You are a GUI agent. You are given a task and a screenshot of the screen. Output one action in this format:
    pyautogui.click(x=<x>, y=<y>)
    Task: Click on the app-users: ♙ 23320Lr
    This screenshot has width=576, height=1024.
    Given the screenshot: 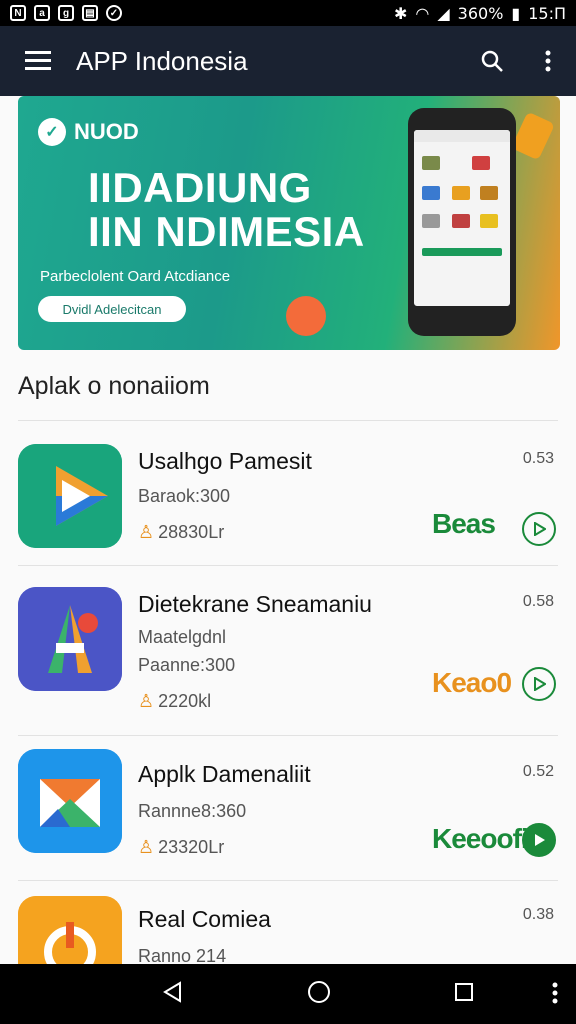 What is the action you would take?
    pyautogui.click(x=181, y=847)
    